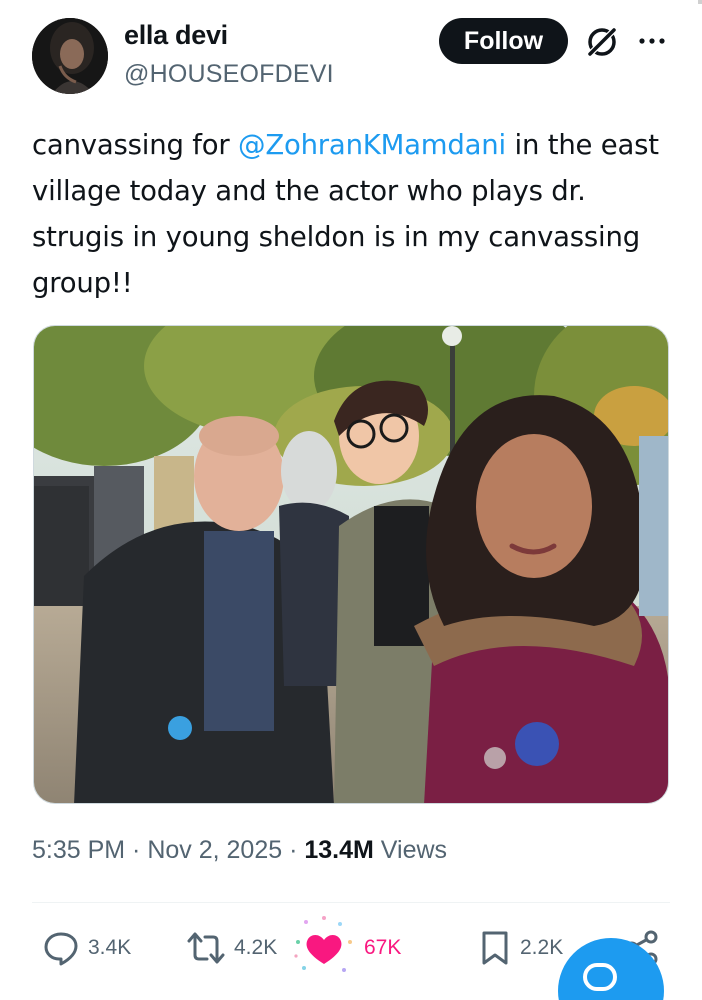 The image size is (702, 1000). Describe the element at coordinates (495, 948) in the screenshot. I see `bookmark-icon` at that location.